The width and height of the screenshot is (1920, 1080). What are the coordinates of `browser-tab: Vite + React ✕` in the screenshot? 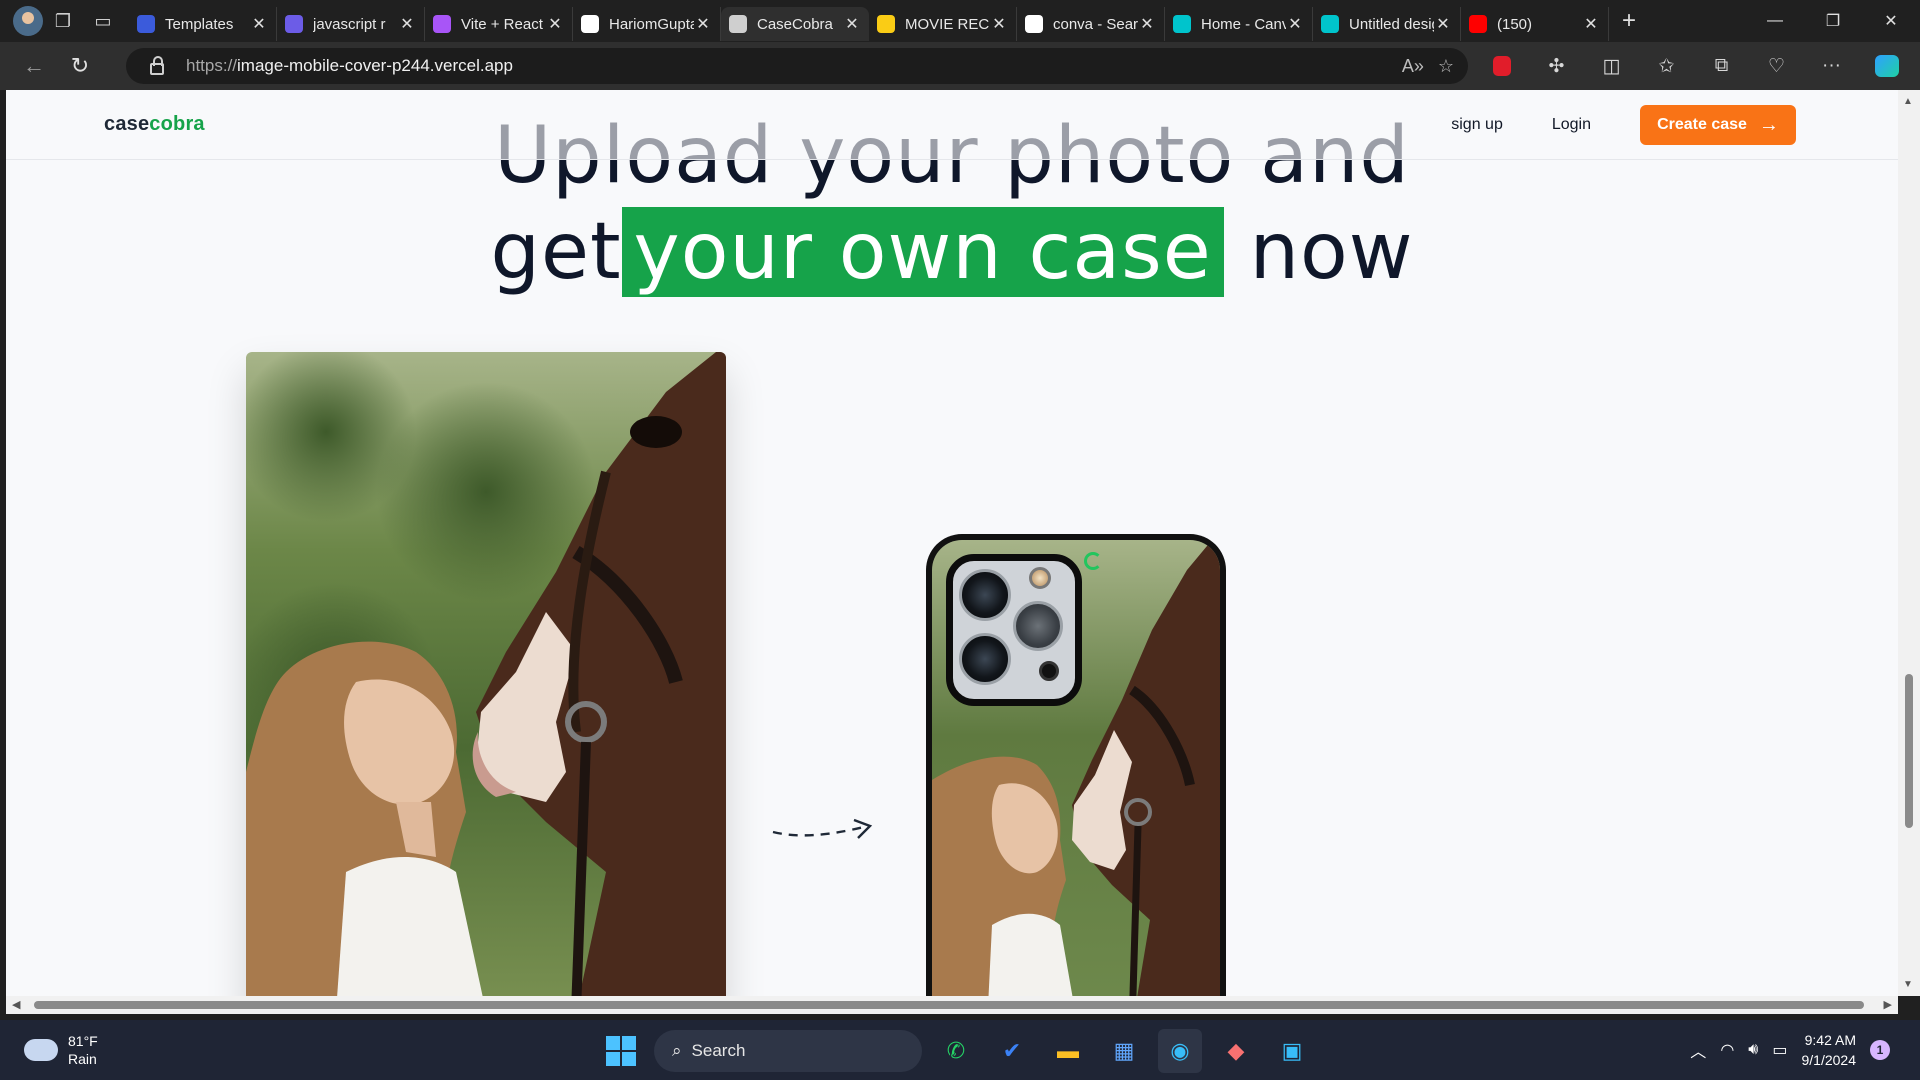 It's located at (499, 24).